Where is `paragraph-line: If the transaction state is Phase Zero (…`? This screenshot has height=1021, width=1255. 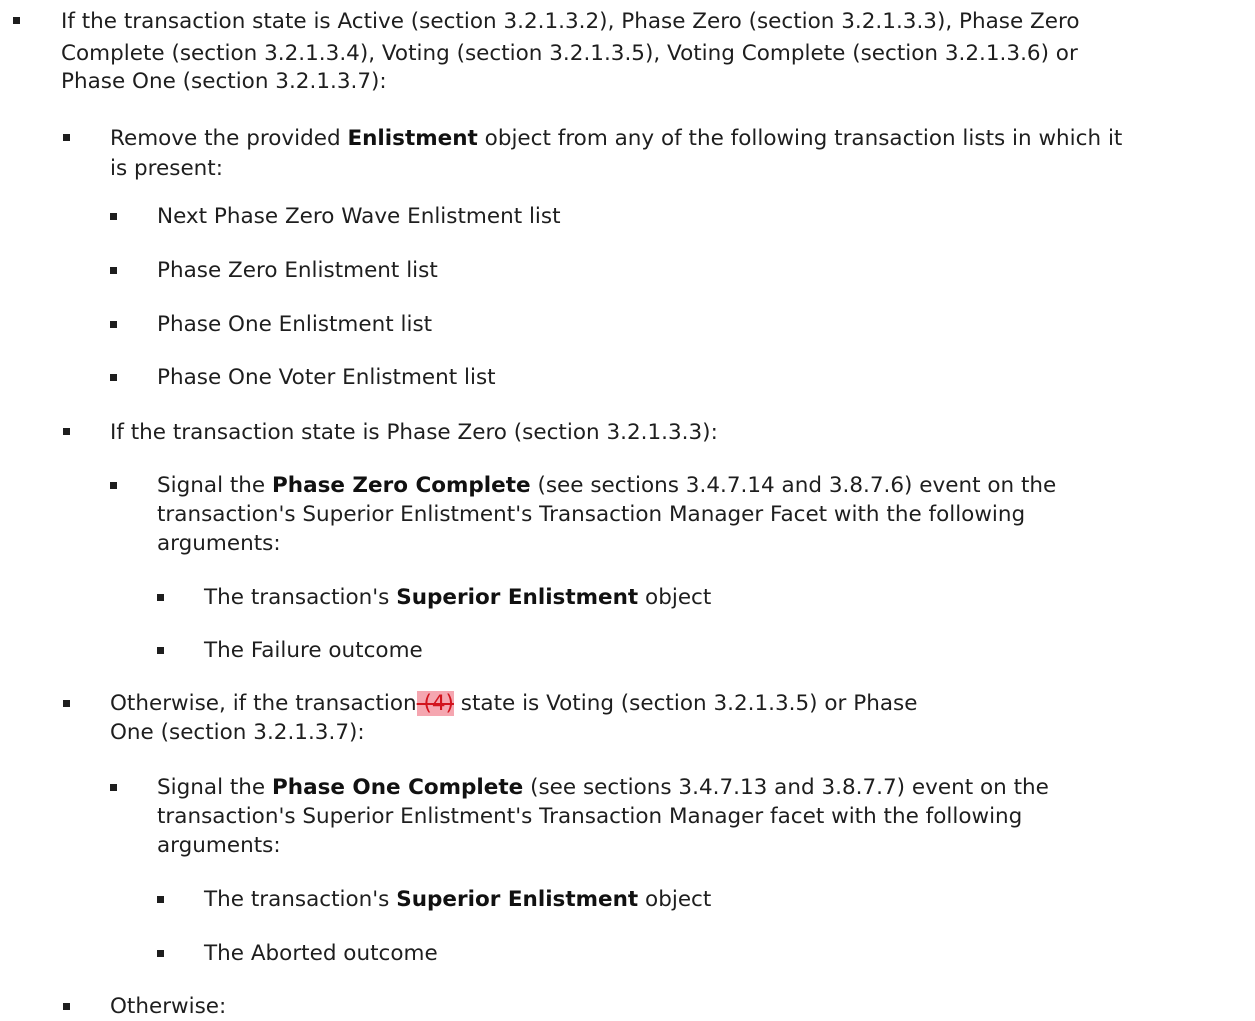
paragraph-line: If the transaction state is Phase Zero (… is located at coordinates (414, 432).